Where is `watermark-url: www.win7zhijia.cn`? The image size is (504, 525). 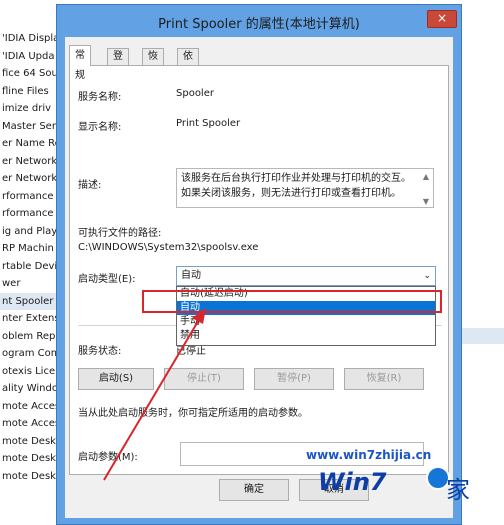
watermark-url: www.win7zhijia.cn is located at coordinates (369, 455).